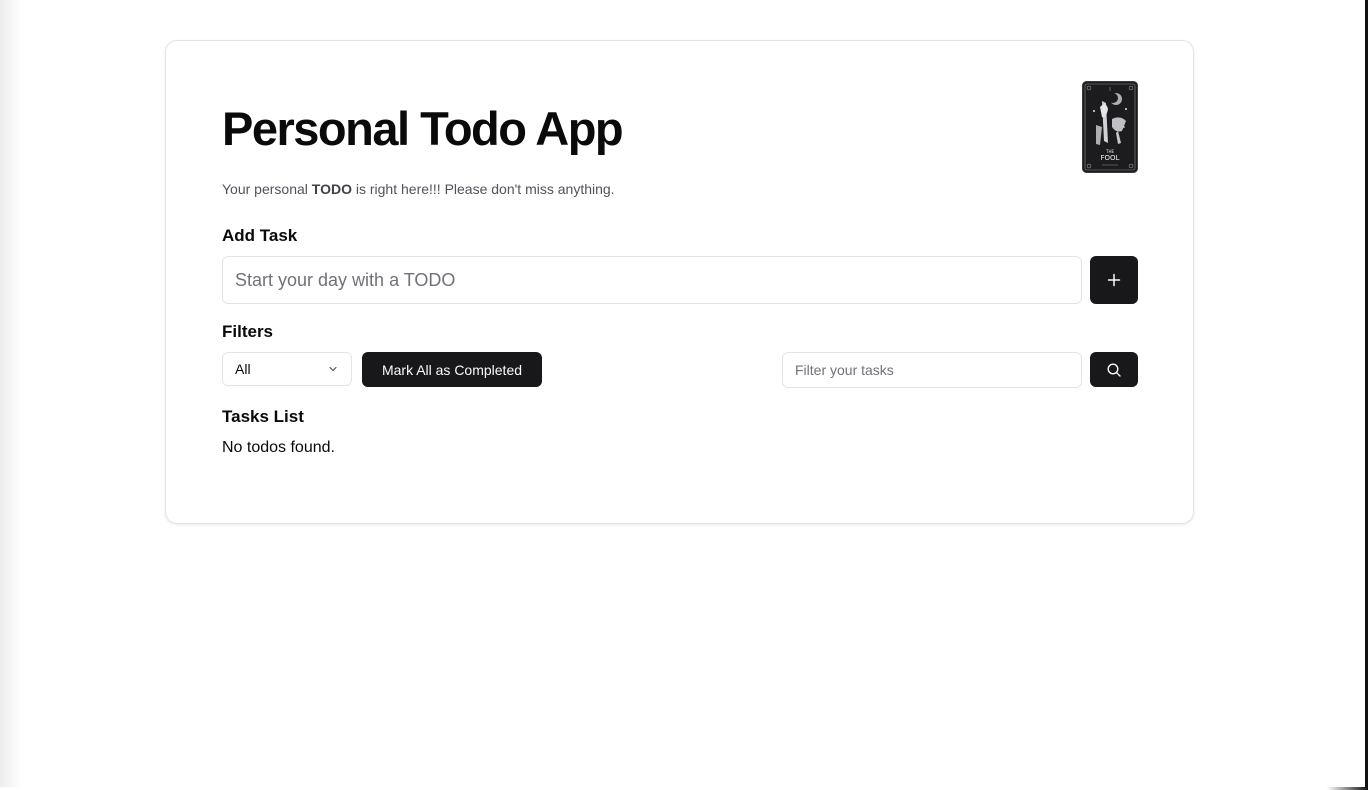 The width and height of the screenshot is (1368, 790). What do you see at coordinates (452, 369) in the screenshot?
I see `mark-all-completed-button: Mark All as Completed` at bounding box center [452, 369].